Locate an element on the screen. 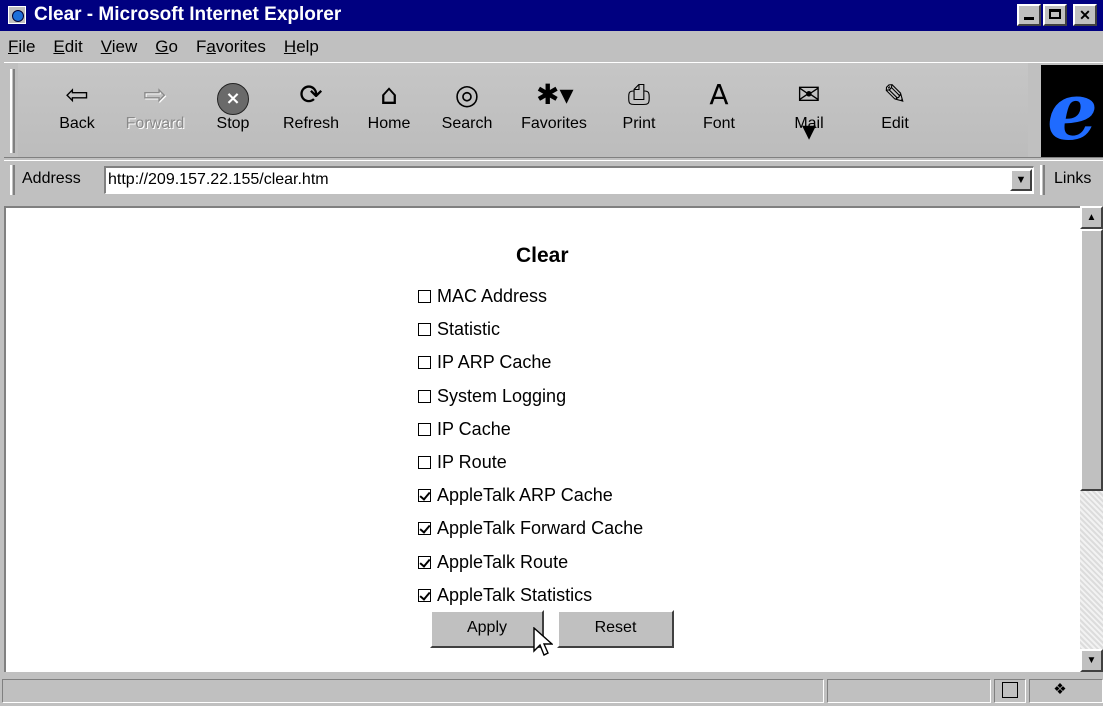 The width and height of the screenshot is (1103, 706). address-dropdown-button: ▼ is located at coordinates (1021, 180).